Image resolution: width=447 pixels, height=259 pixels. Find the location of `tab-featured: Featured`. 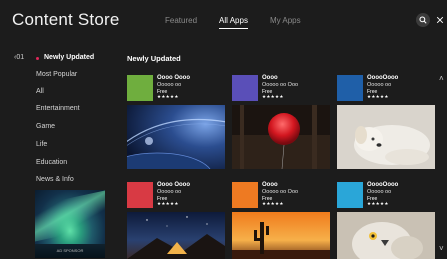

tab-featured: Featured is located at coordinates (181, 22).